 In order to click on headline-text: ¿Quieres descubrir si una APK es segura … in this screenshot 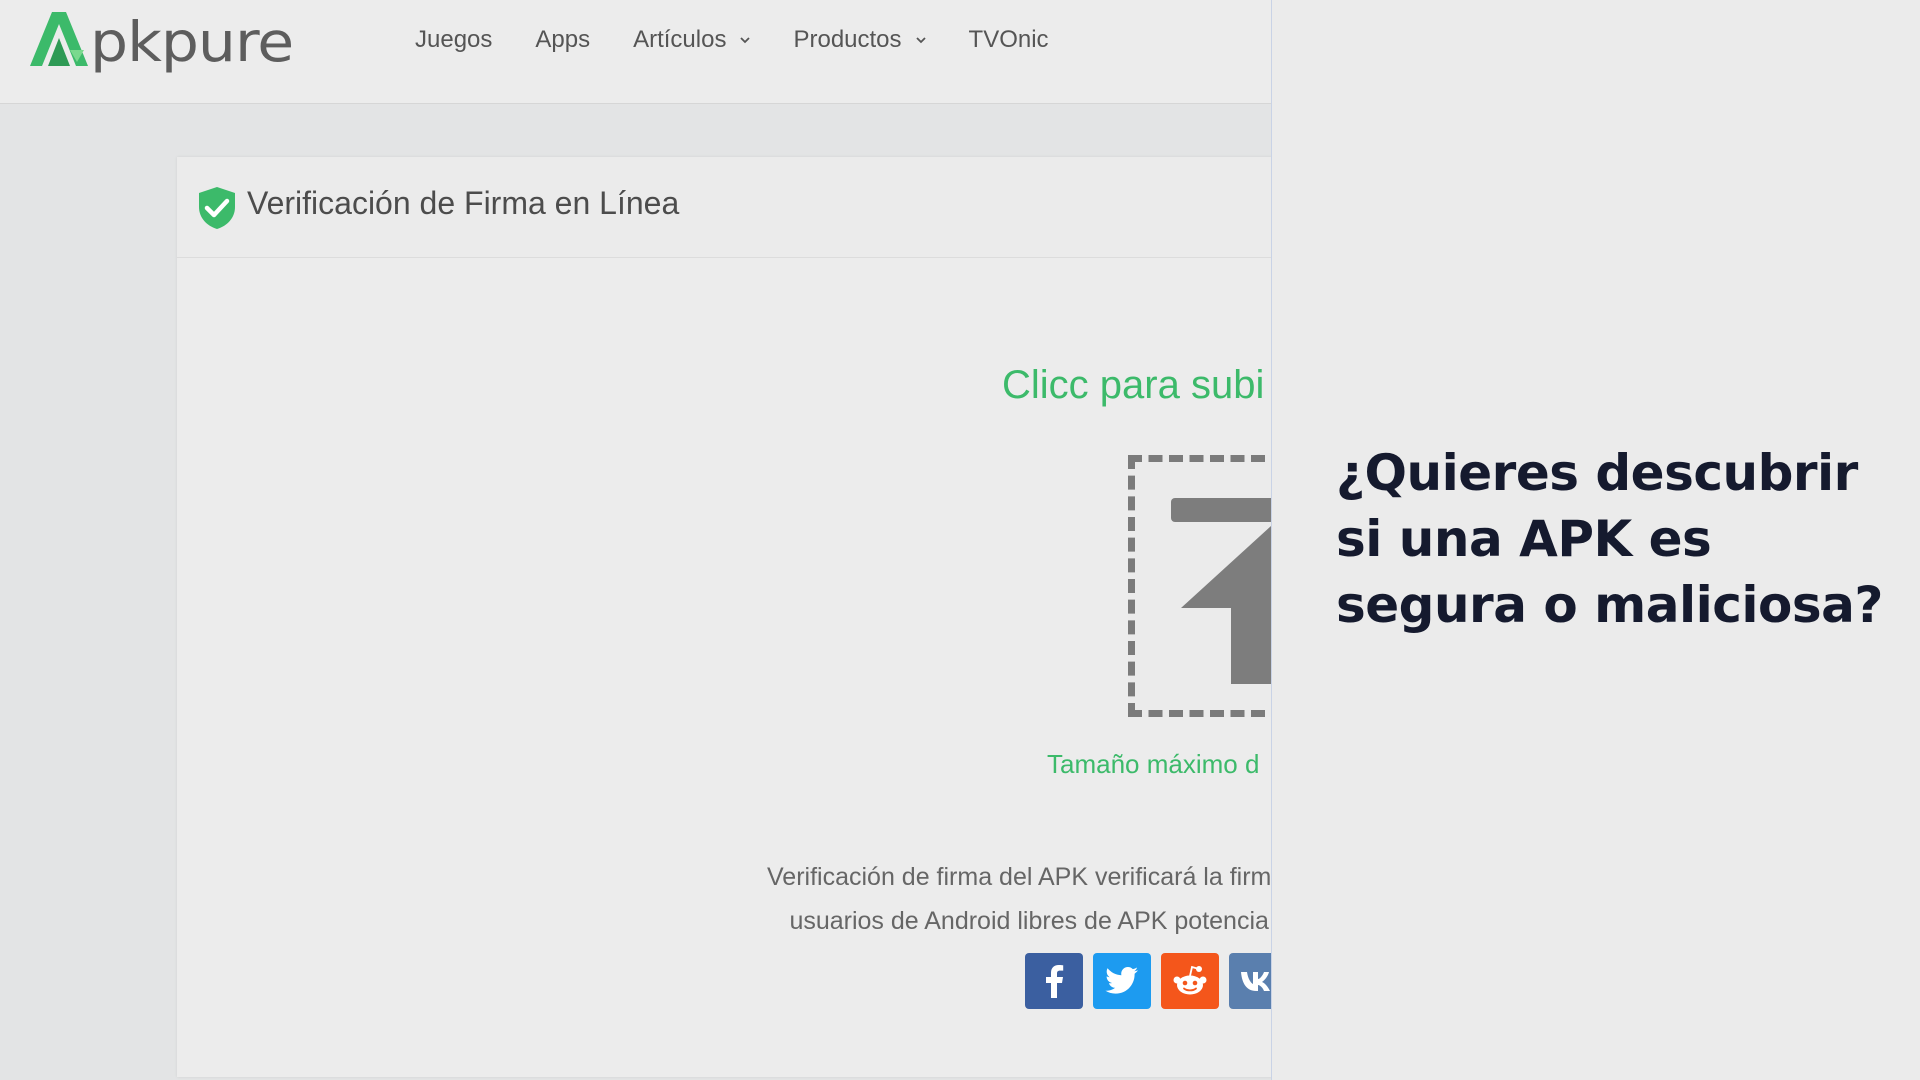, I will do `click(1609, 539)`.